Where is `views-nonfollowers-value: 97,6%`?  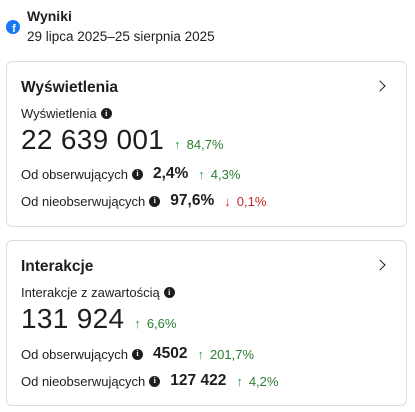 views-nonfollowers-value: 97,6% is located at coordinates (192, 200).